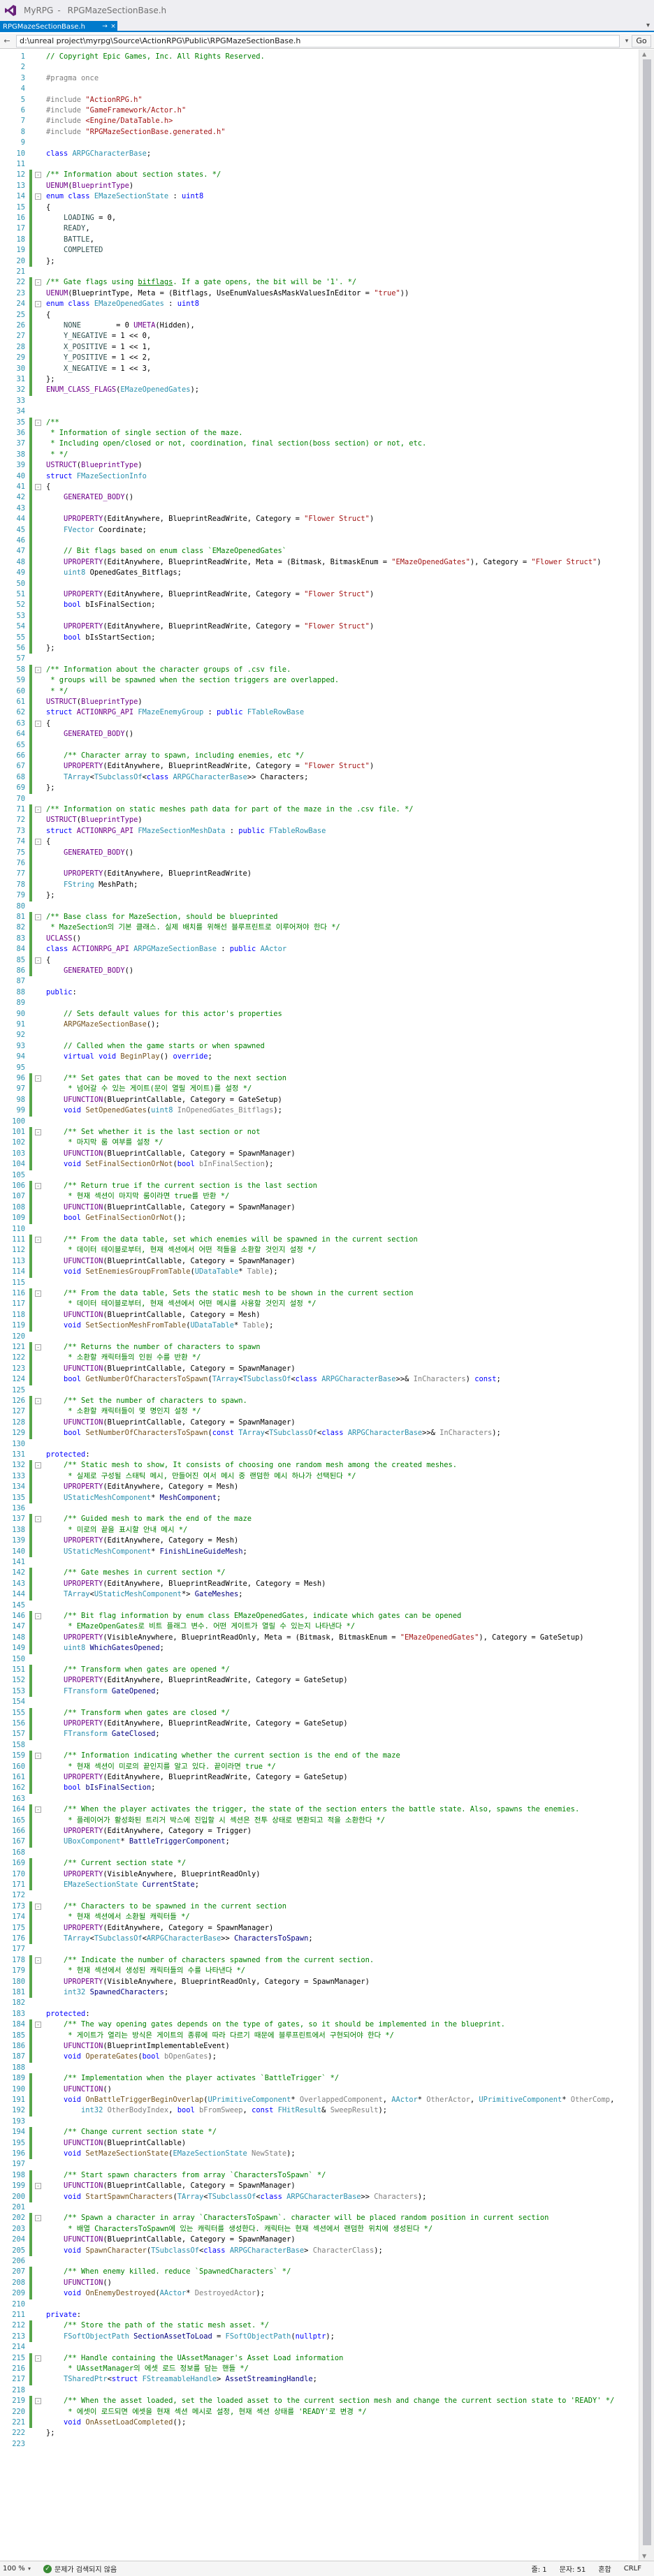  I want to click on code-line: FString MeshPath;, so click(92, 885).